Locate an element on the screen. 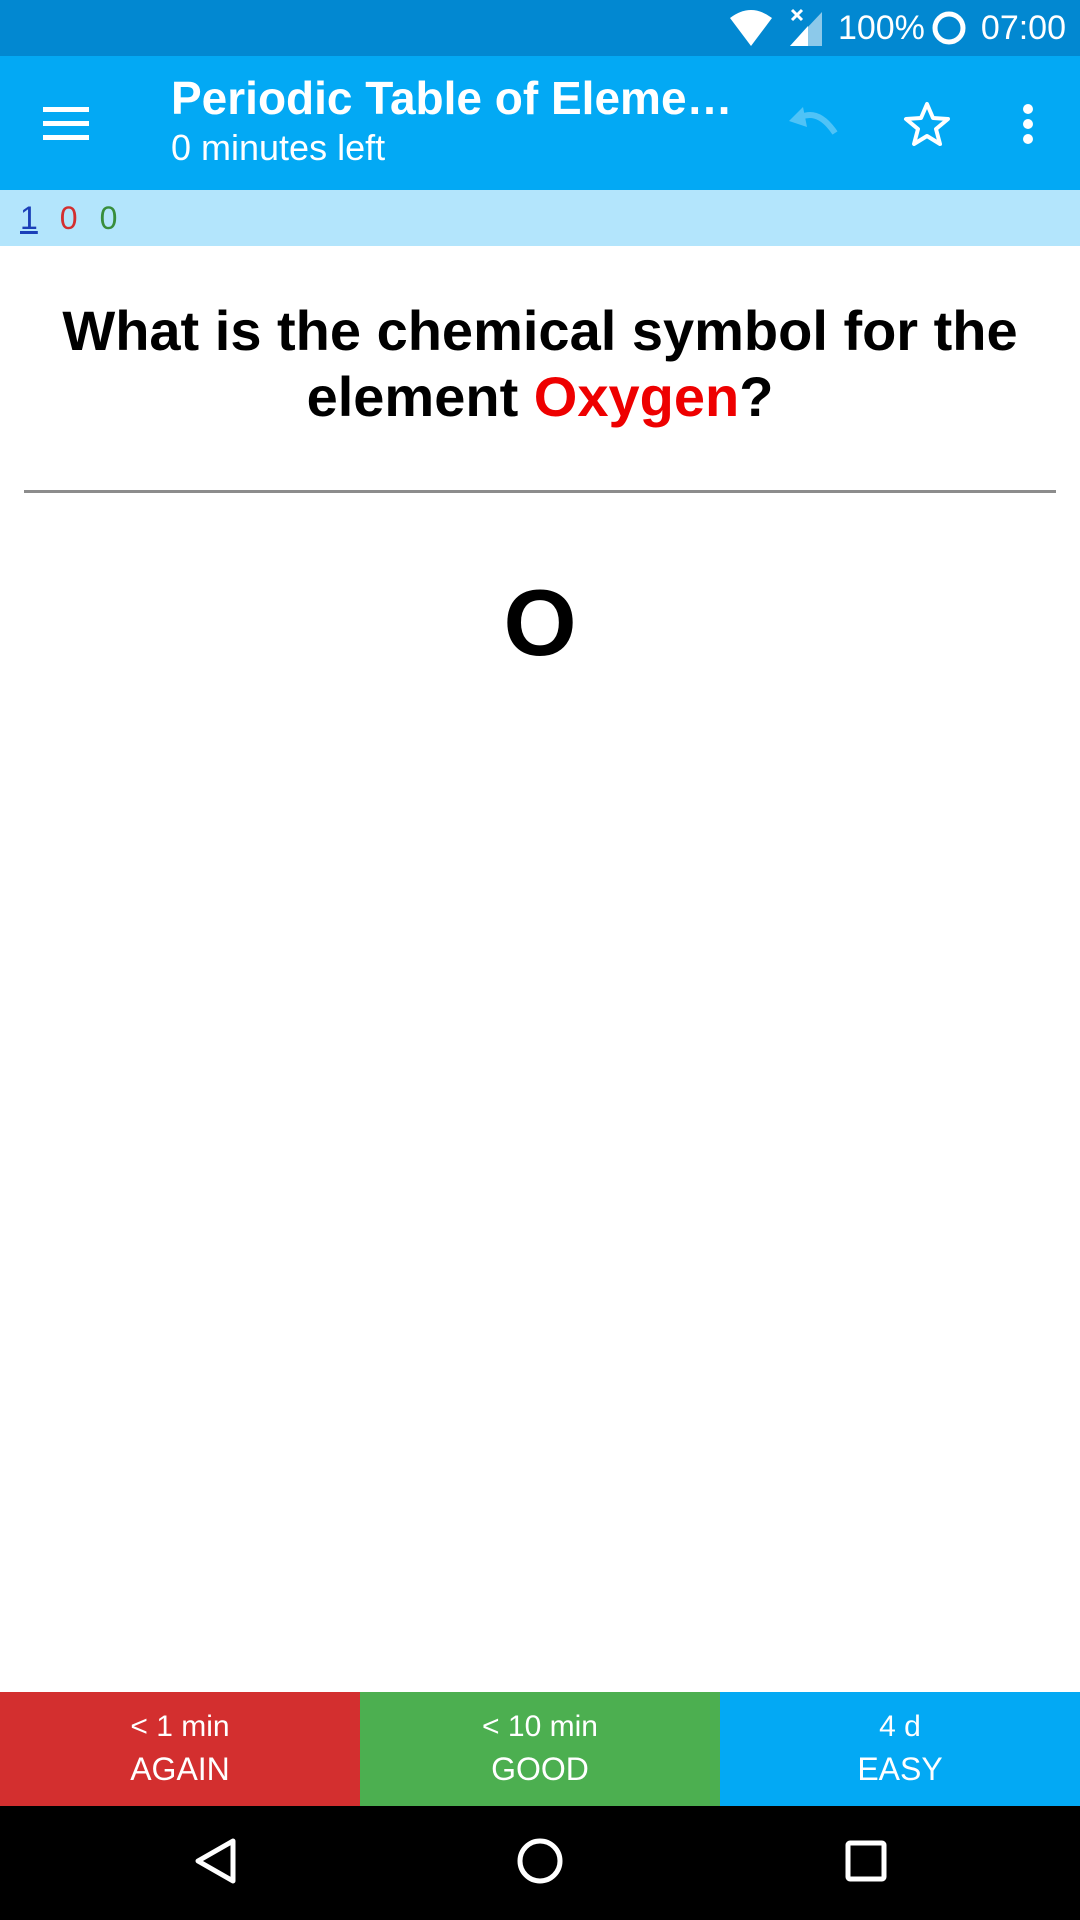 This screenshot has width=1080, height=1920. deck-title: Periodic Table of Elements is located at coordinates (461, 98).